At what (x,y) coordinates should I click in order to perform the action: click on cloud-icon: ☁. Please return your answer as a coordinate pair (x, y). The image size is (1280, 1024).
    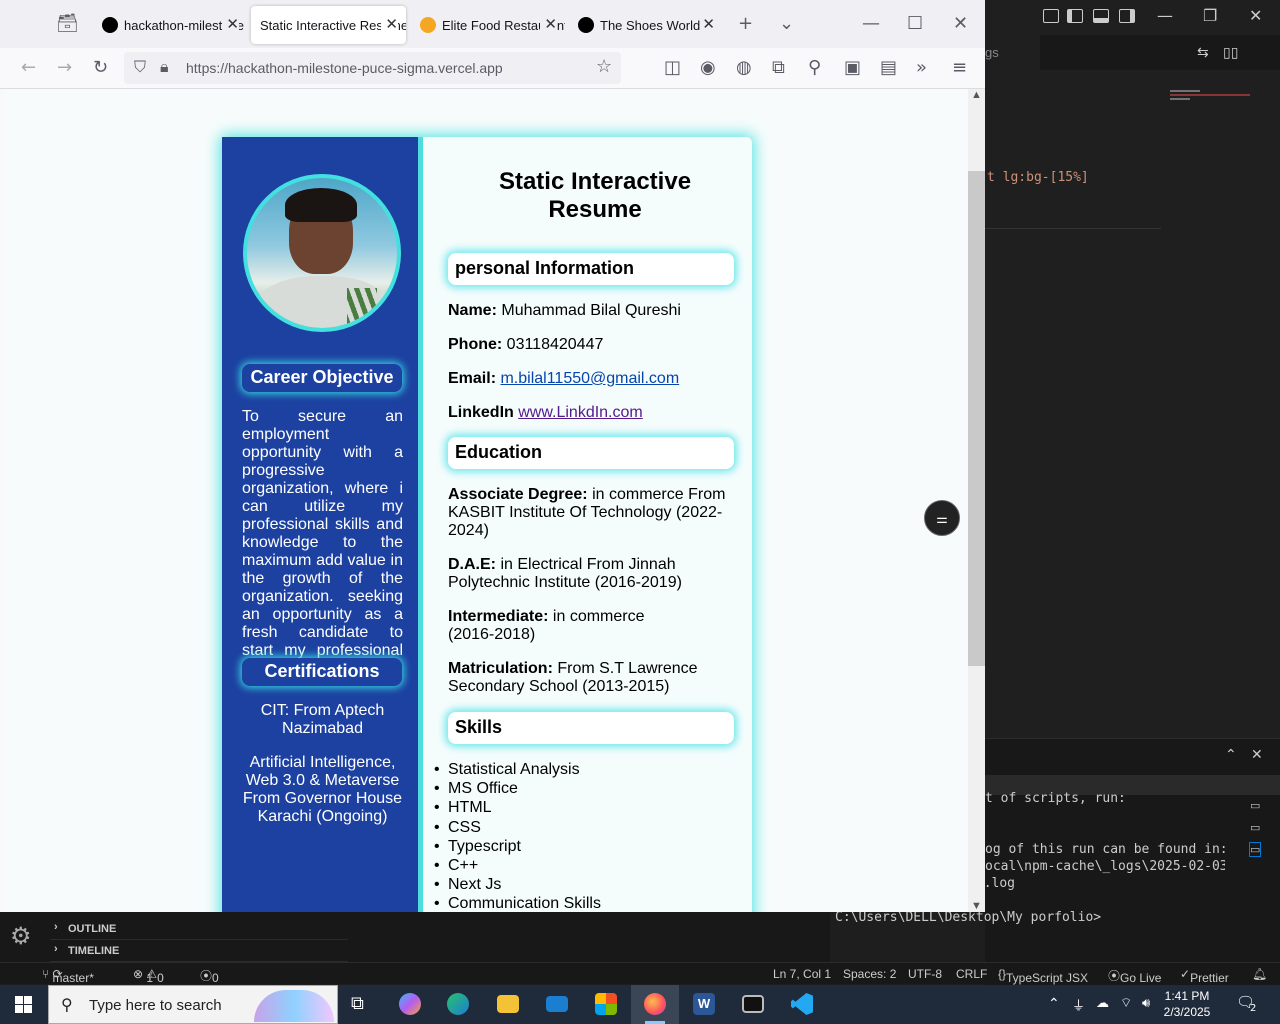
    Looking at the image, I should click on (1102, 1003).